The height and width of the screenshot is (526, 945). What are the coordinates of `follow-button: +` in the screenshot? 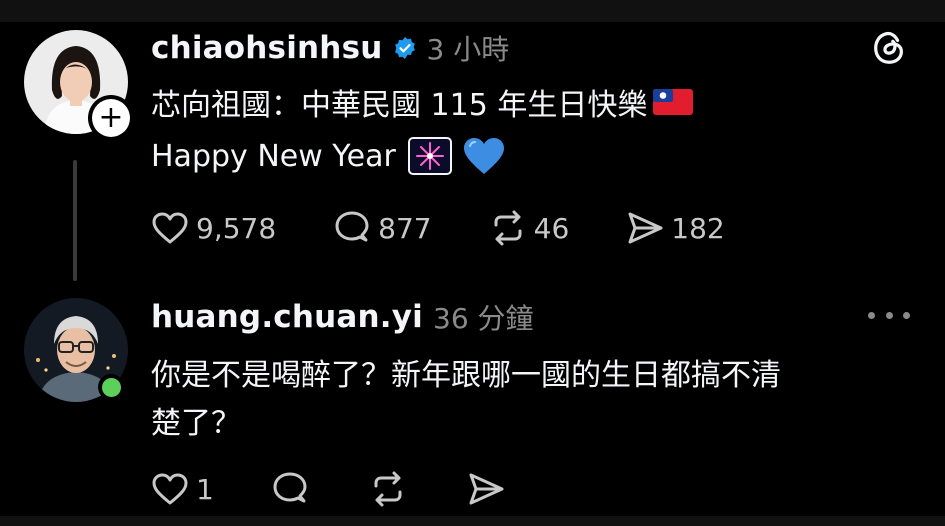 It's located at (111, 118).